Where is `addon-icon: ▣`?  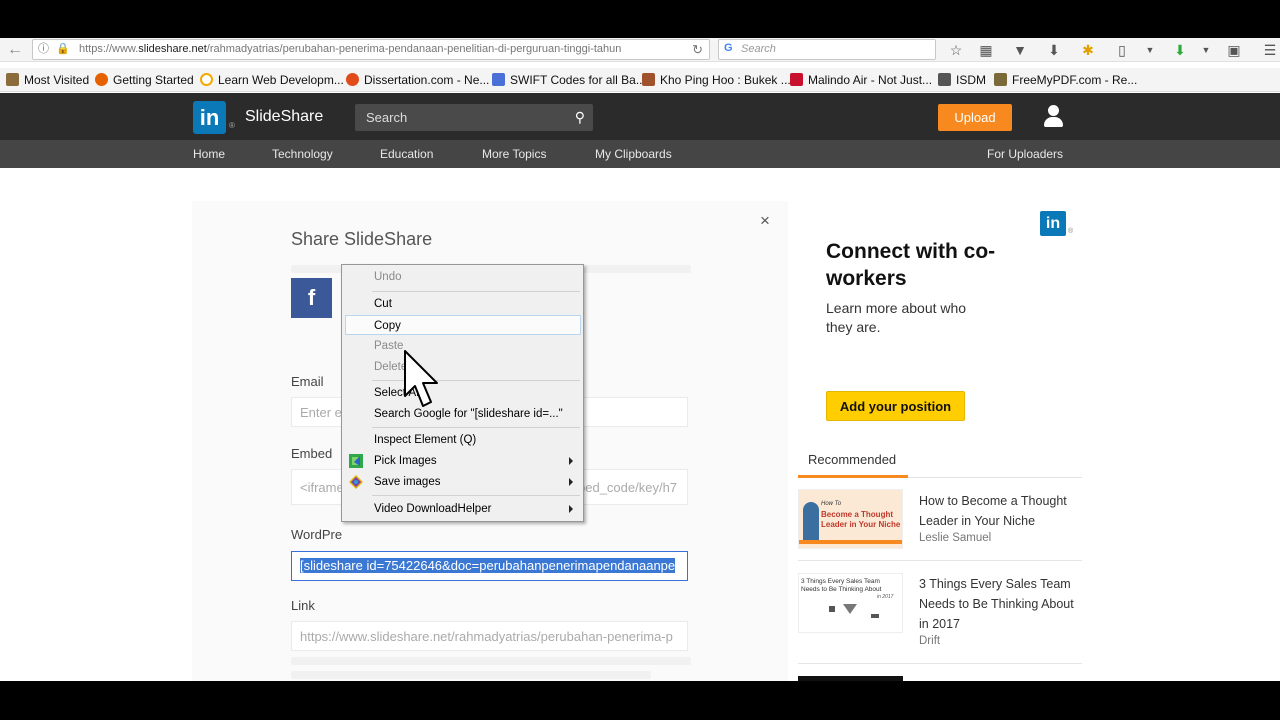 addon-icon: ▣ is located at coordinates (1234, 50).